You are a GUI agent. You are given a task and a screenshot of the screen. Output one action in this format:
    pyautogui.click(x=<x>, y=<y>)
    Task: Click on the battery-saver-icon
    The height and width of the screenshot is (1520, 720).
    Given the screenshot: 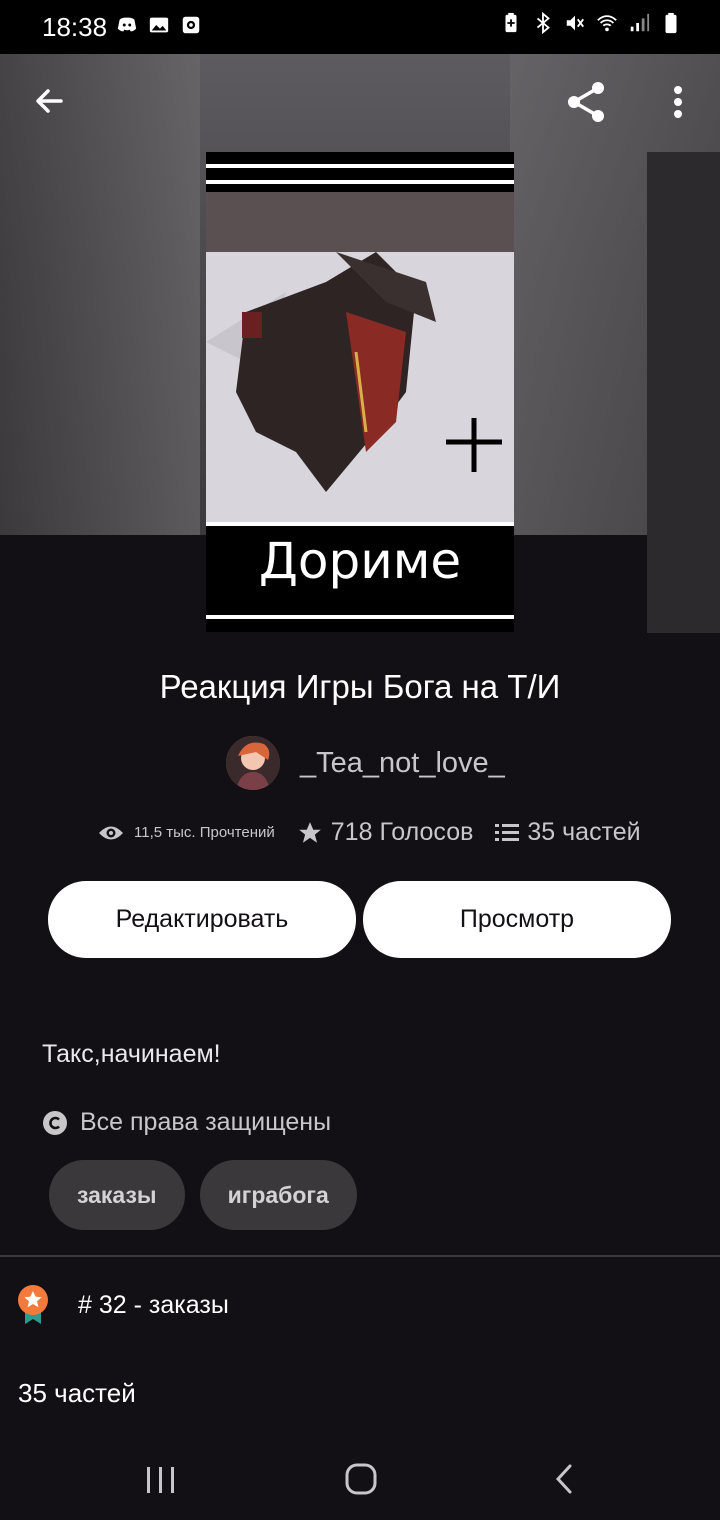 What is the action you would take?
    pyautogui.click(x=511, y=22)
    